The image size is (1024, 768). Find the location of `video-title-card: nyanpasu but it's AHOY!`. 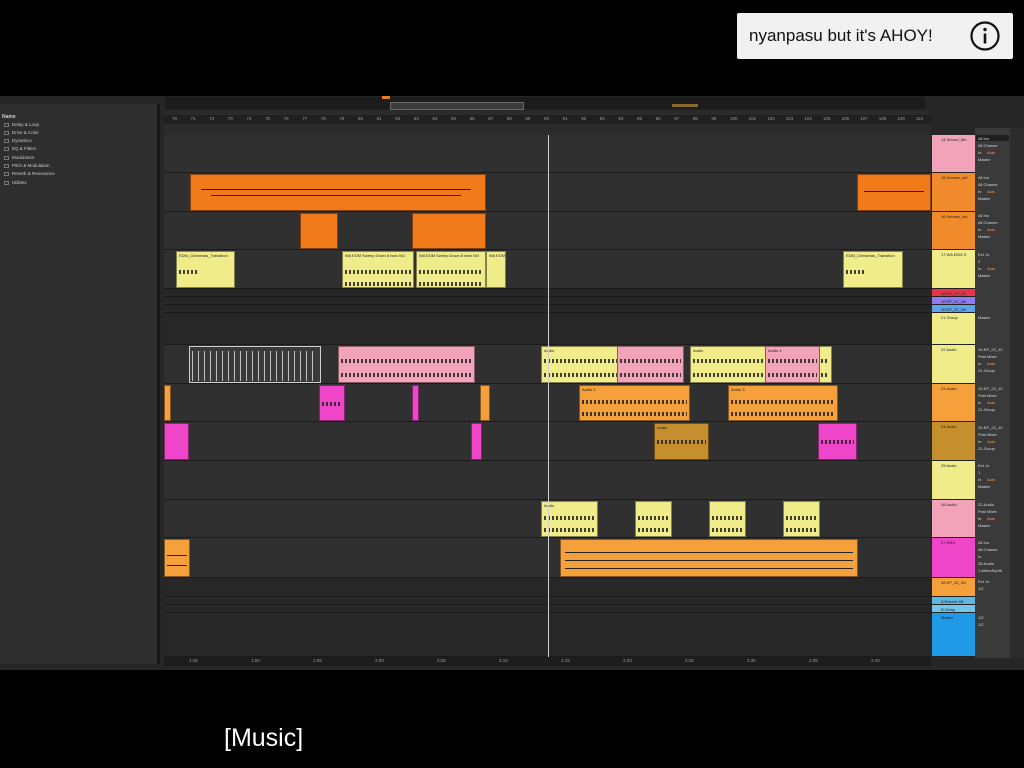

video-title-card: nyanpasu but it's AHOY! is located at coordinates (875, 36).